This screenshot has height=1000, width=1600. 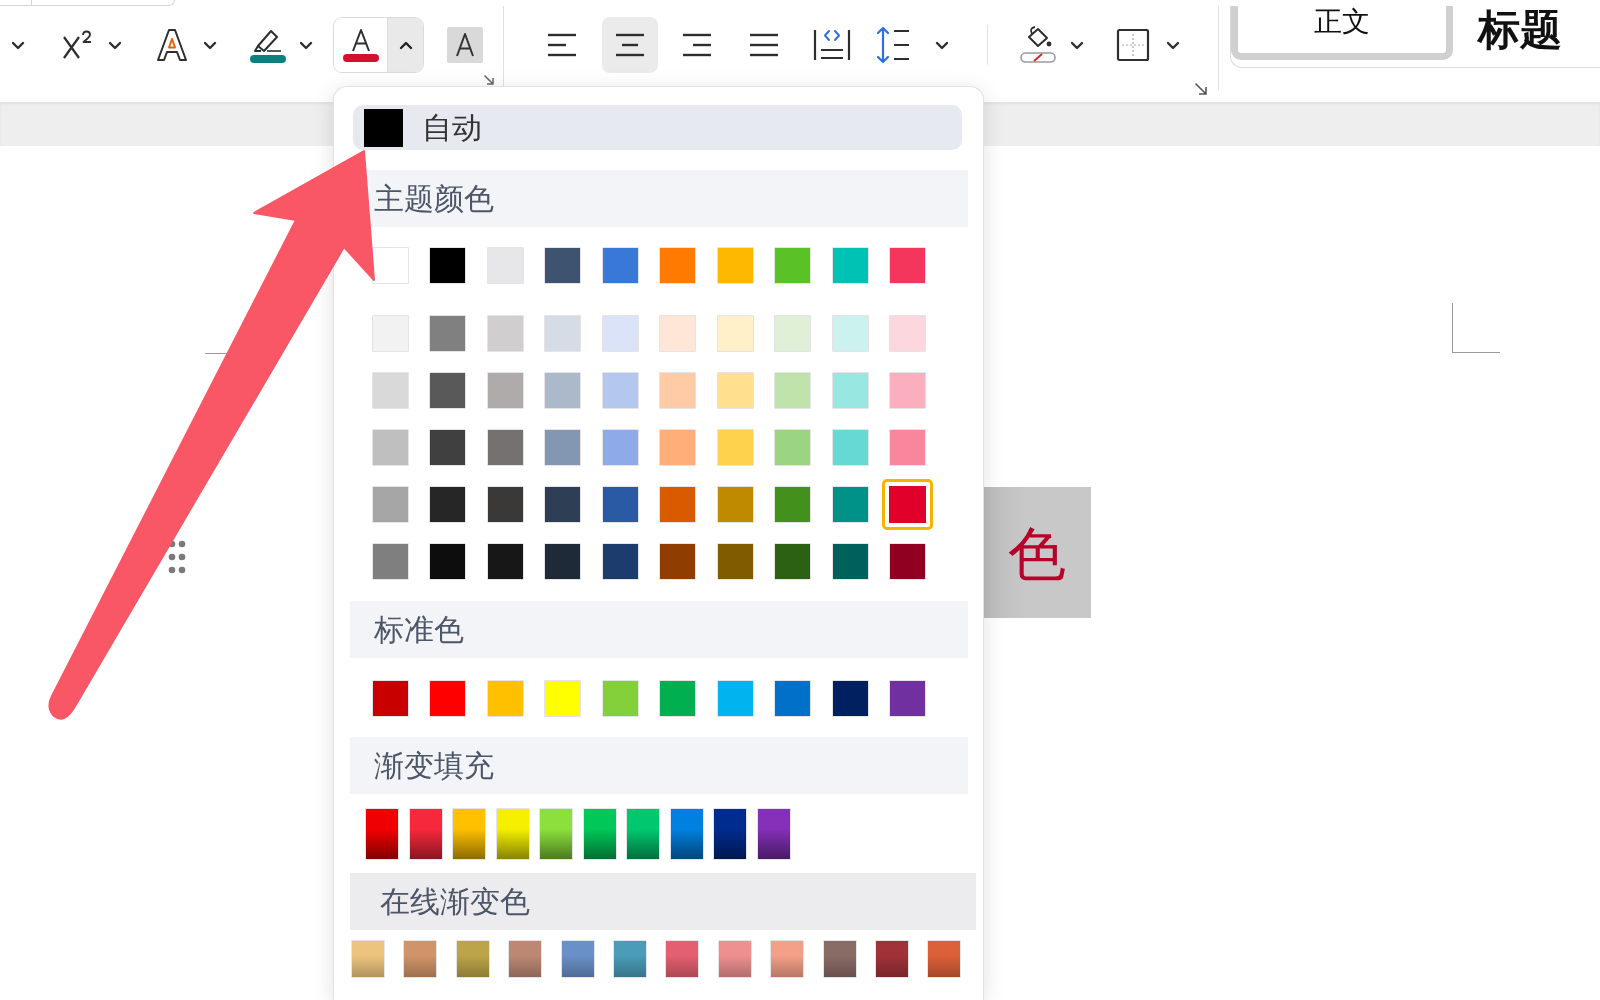 I want to click on align-center-button, so click(x=630, y=45).